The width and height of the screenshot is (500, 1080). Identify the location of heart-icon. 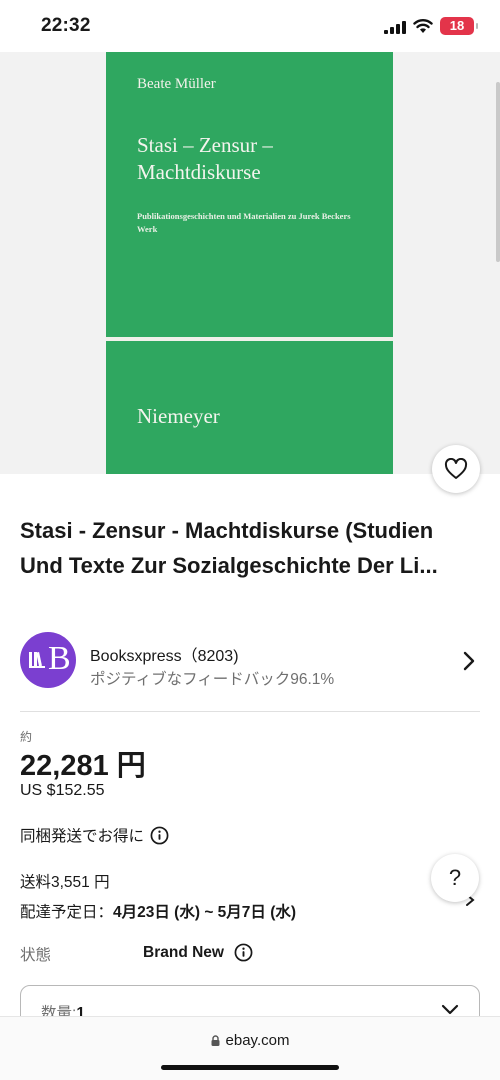
(456, 468).